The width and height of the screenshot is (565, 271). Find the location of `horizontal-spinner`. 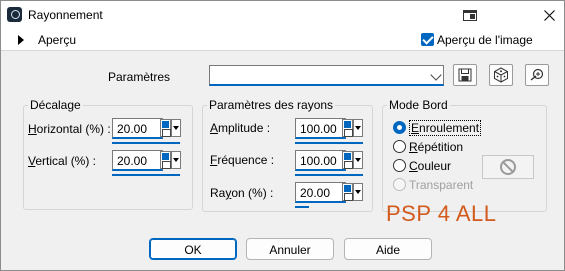

horizontal-spinner is located at coordinates (165, 128).